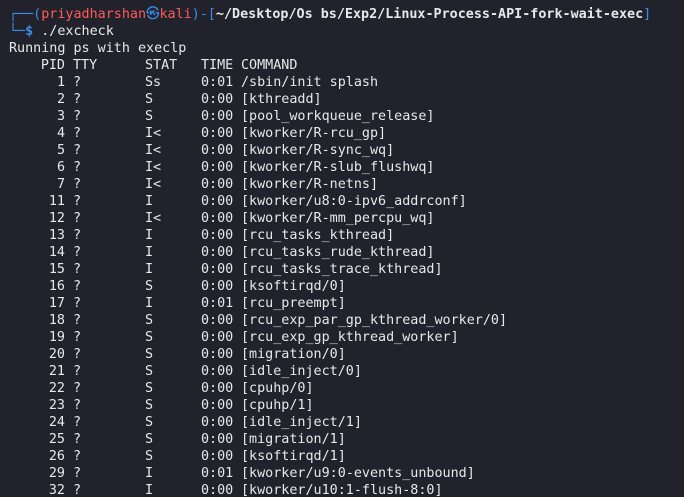  What do you see at coordinates (293, 303) in the screenshot?
I see `process-command: [rcu_preempt]` at bounding box center [293, 303].